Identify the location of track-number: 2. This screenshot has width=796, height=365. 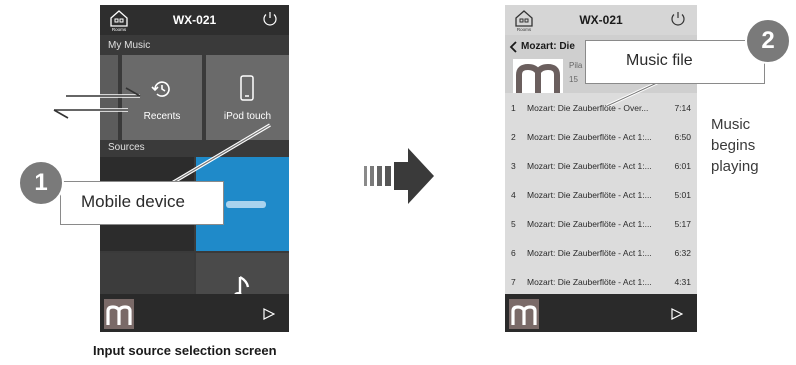
(513, 137).